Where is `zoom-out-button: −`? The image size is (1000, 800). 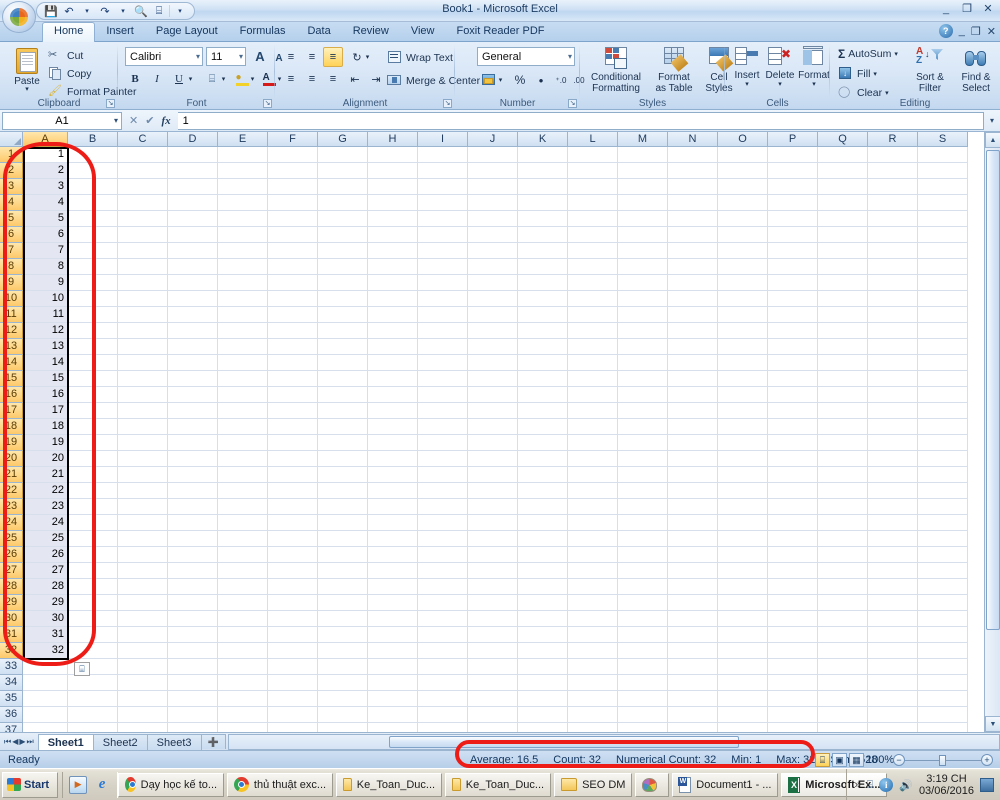 zoom-out-button: − is located at coordinates (899, 760).